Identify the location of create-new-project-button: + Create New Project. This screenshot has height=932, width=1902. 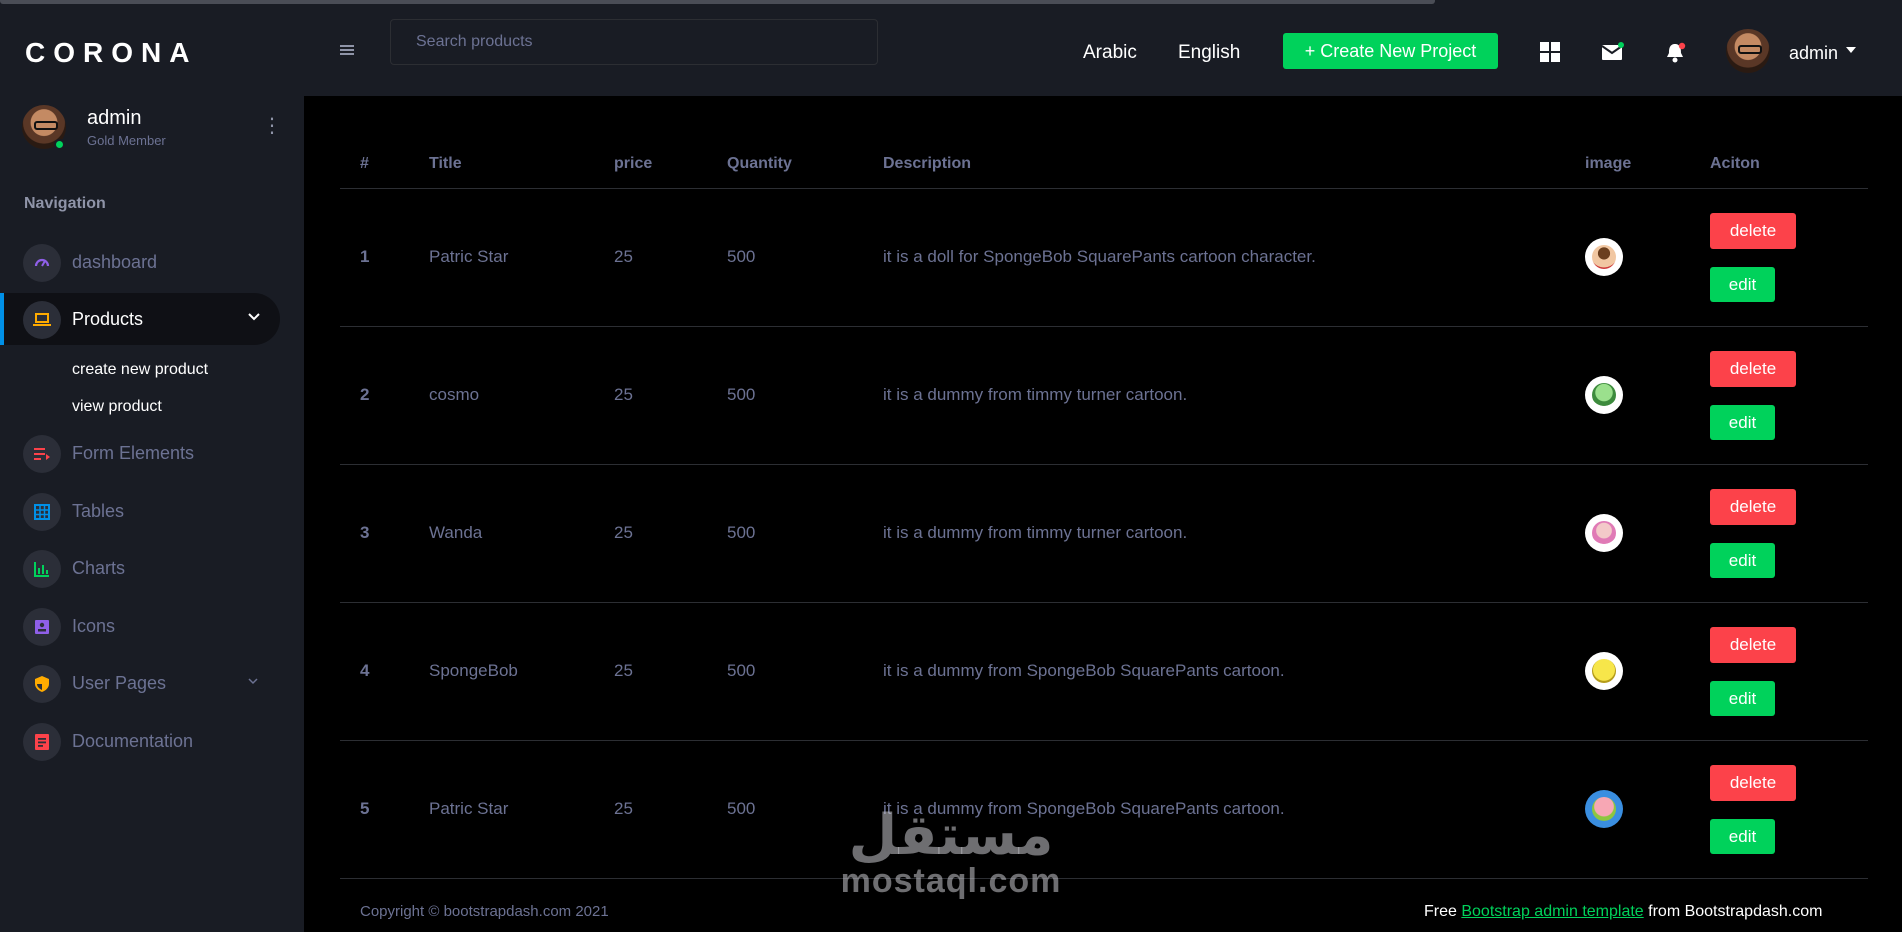
(1390, 51).